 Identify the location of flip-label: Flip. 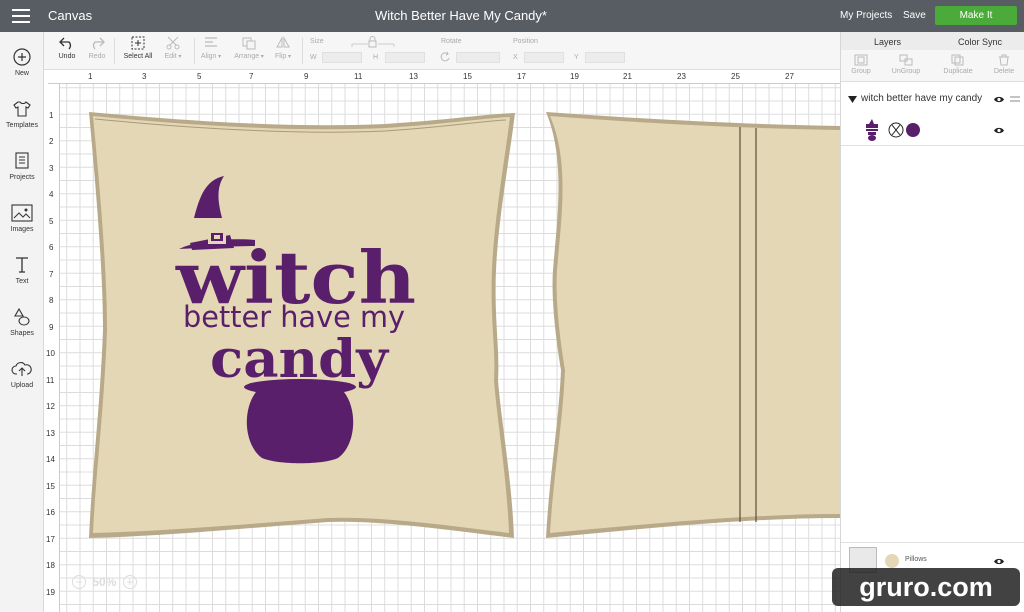
(281, 56).